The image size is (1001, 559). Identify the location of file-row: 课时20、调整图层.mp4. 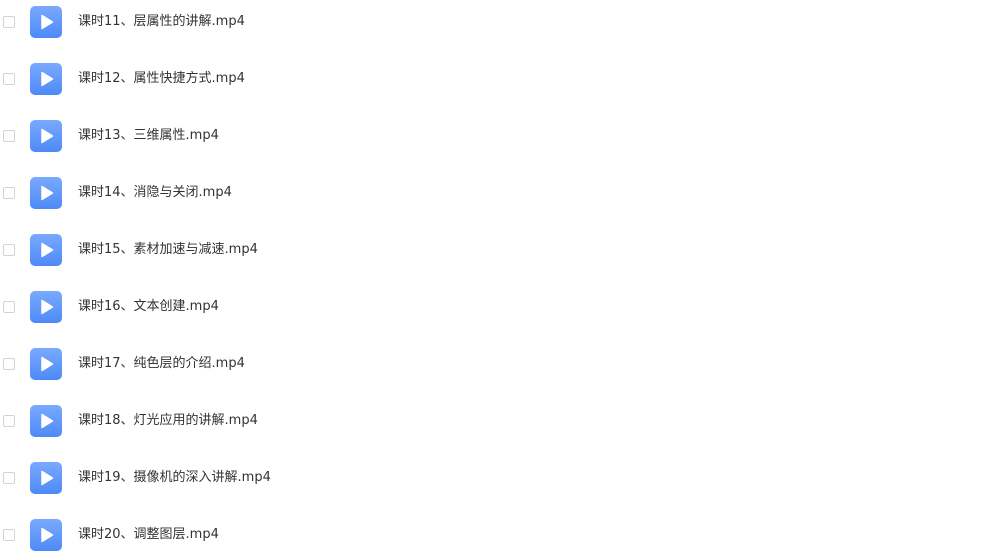
(500, 536).